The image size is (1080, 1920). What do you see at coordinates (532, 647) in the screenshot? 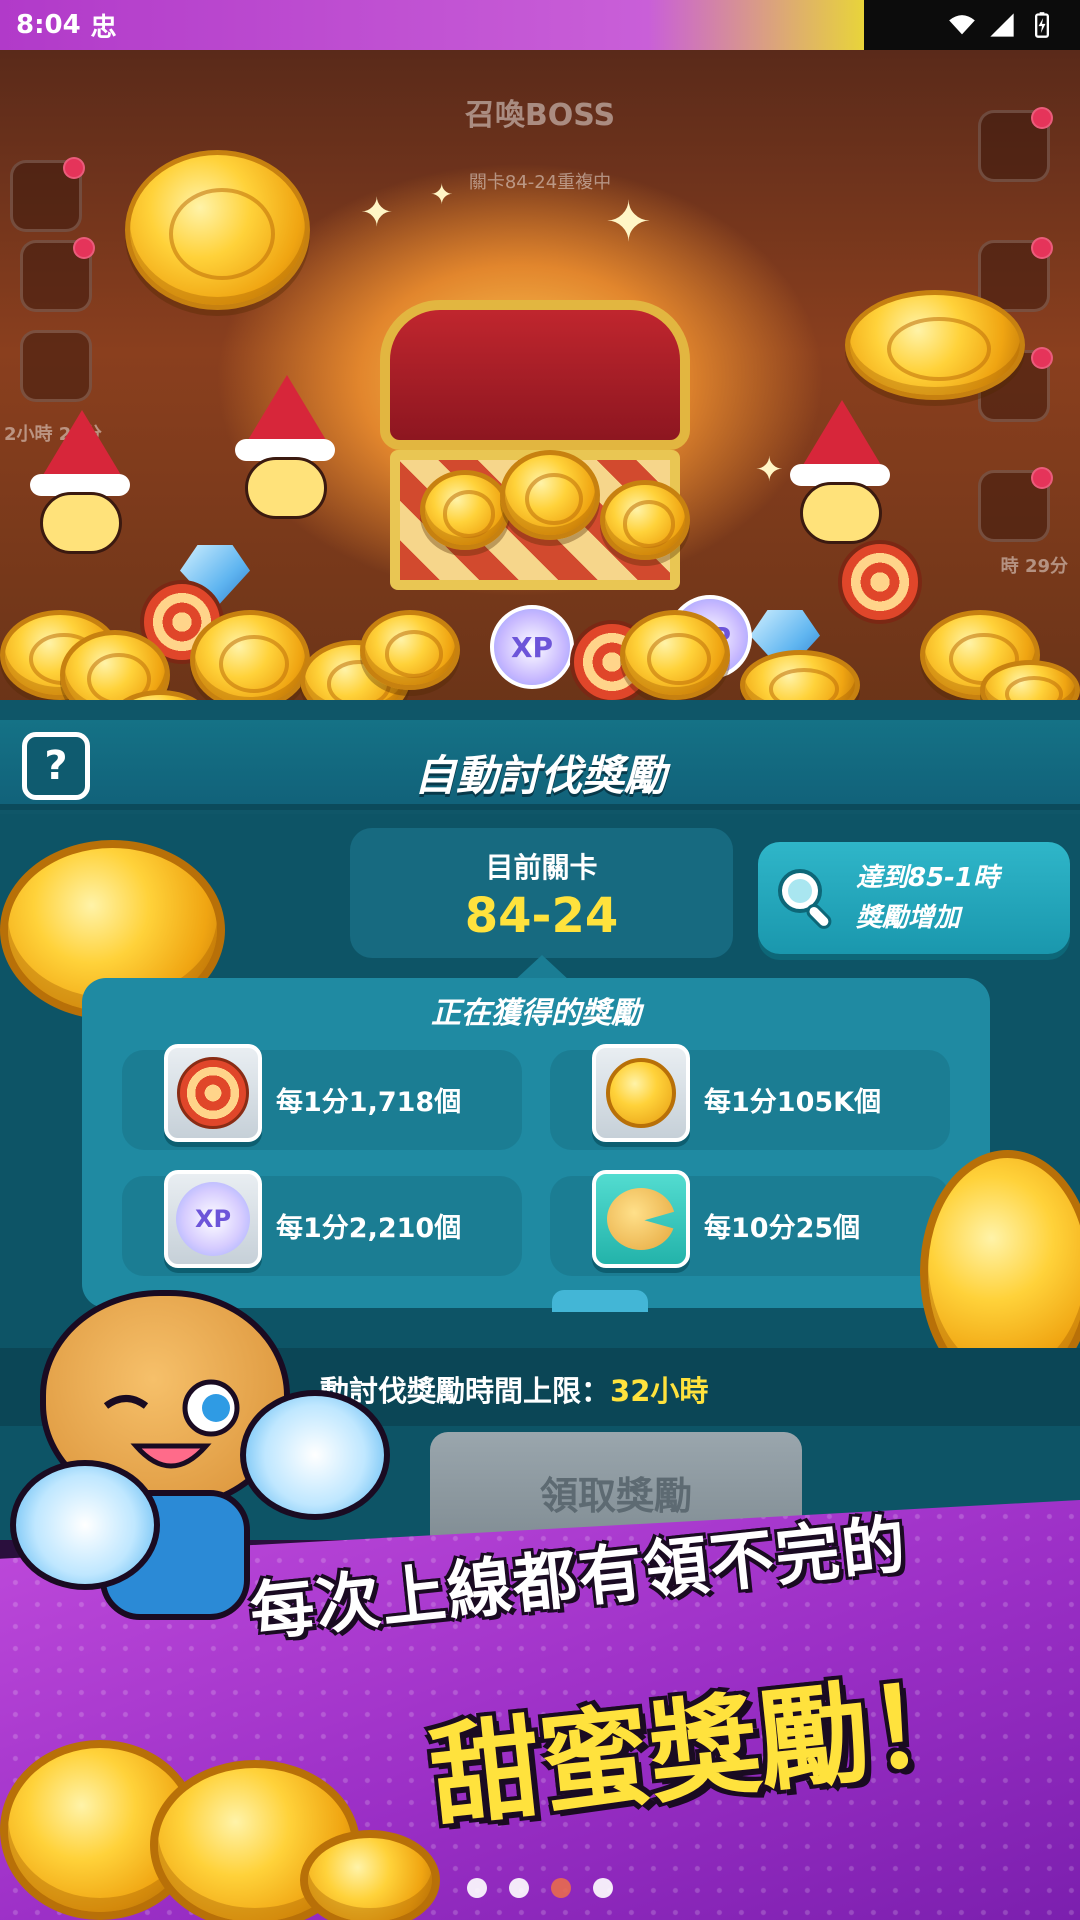
I see `xp-icon: XP` at bounding box center [532, 647].